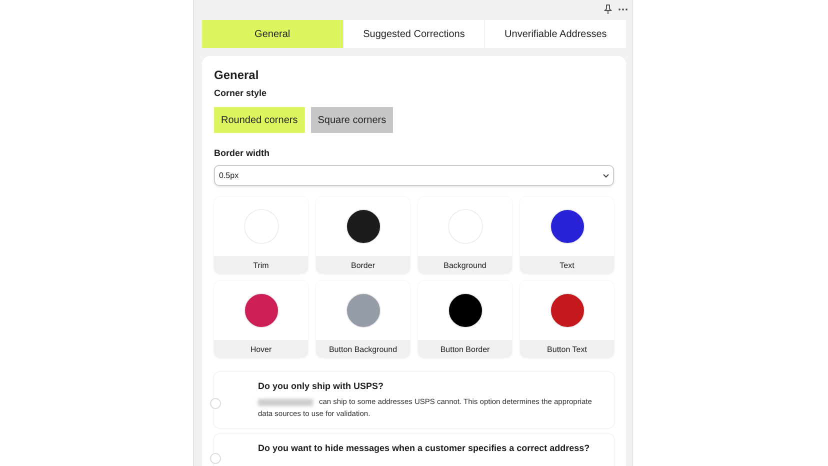  Describe the element at coordinates (465, 319) in the screenshot. I see `color-tile: Button Border` at that location.